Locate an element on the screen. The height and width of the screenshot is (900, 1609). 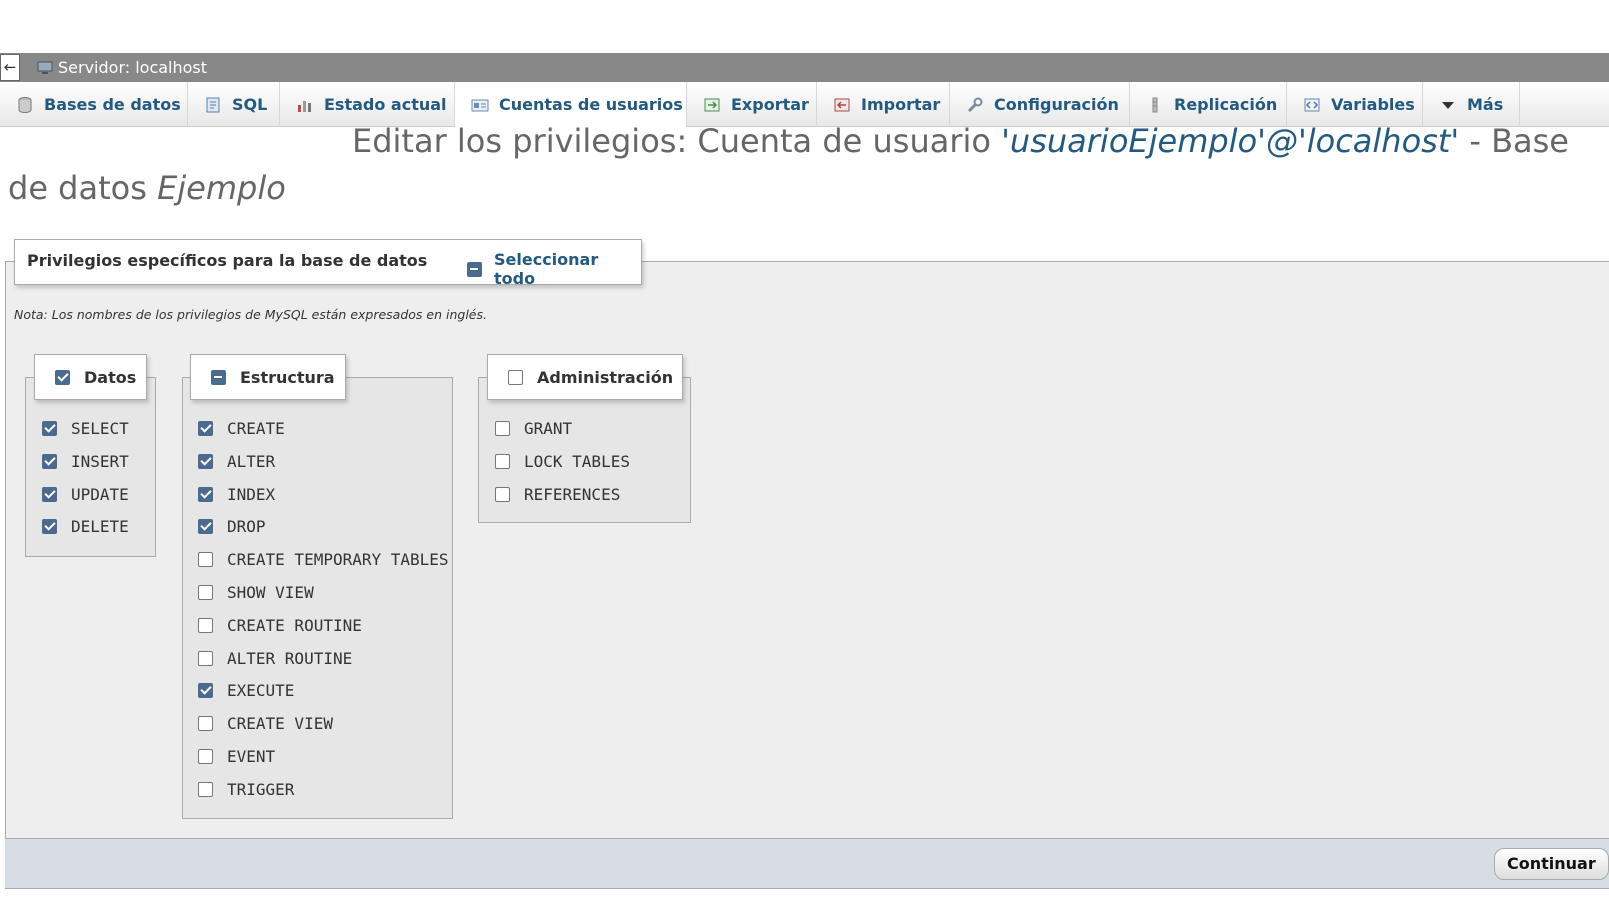
privilege-show-view: SHOW VIEW is located at coordinates (256, 592).